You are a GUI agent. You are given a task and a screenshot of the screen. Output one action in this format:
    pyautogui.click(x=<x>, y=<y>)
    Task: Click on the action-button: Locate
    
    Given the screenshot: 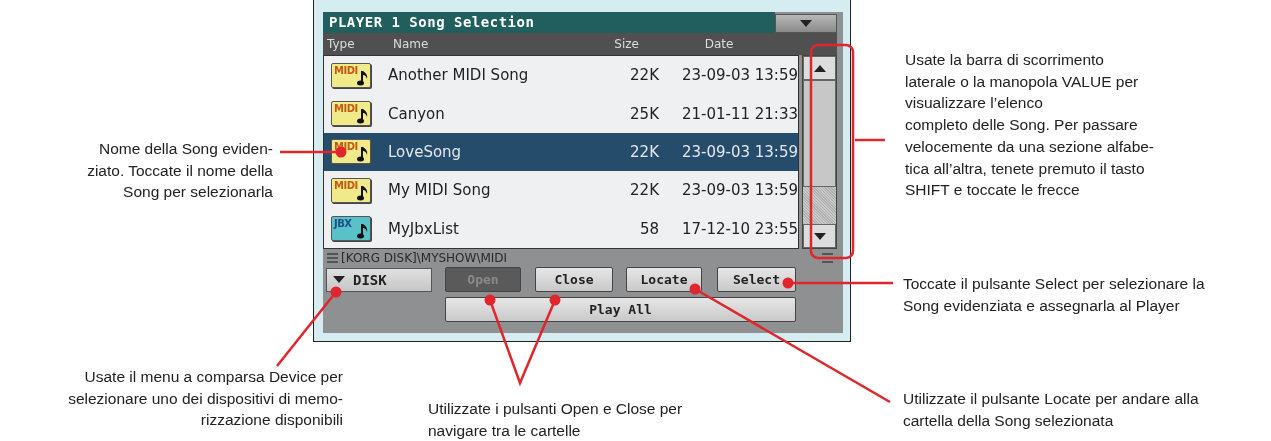 What is the action you would take?
    pyautogui.click(x=664, y=279)
    